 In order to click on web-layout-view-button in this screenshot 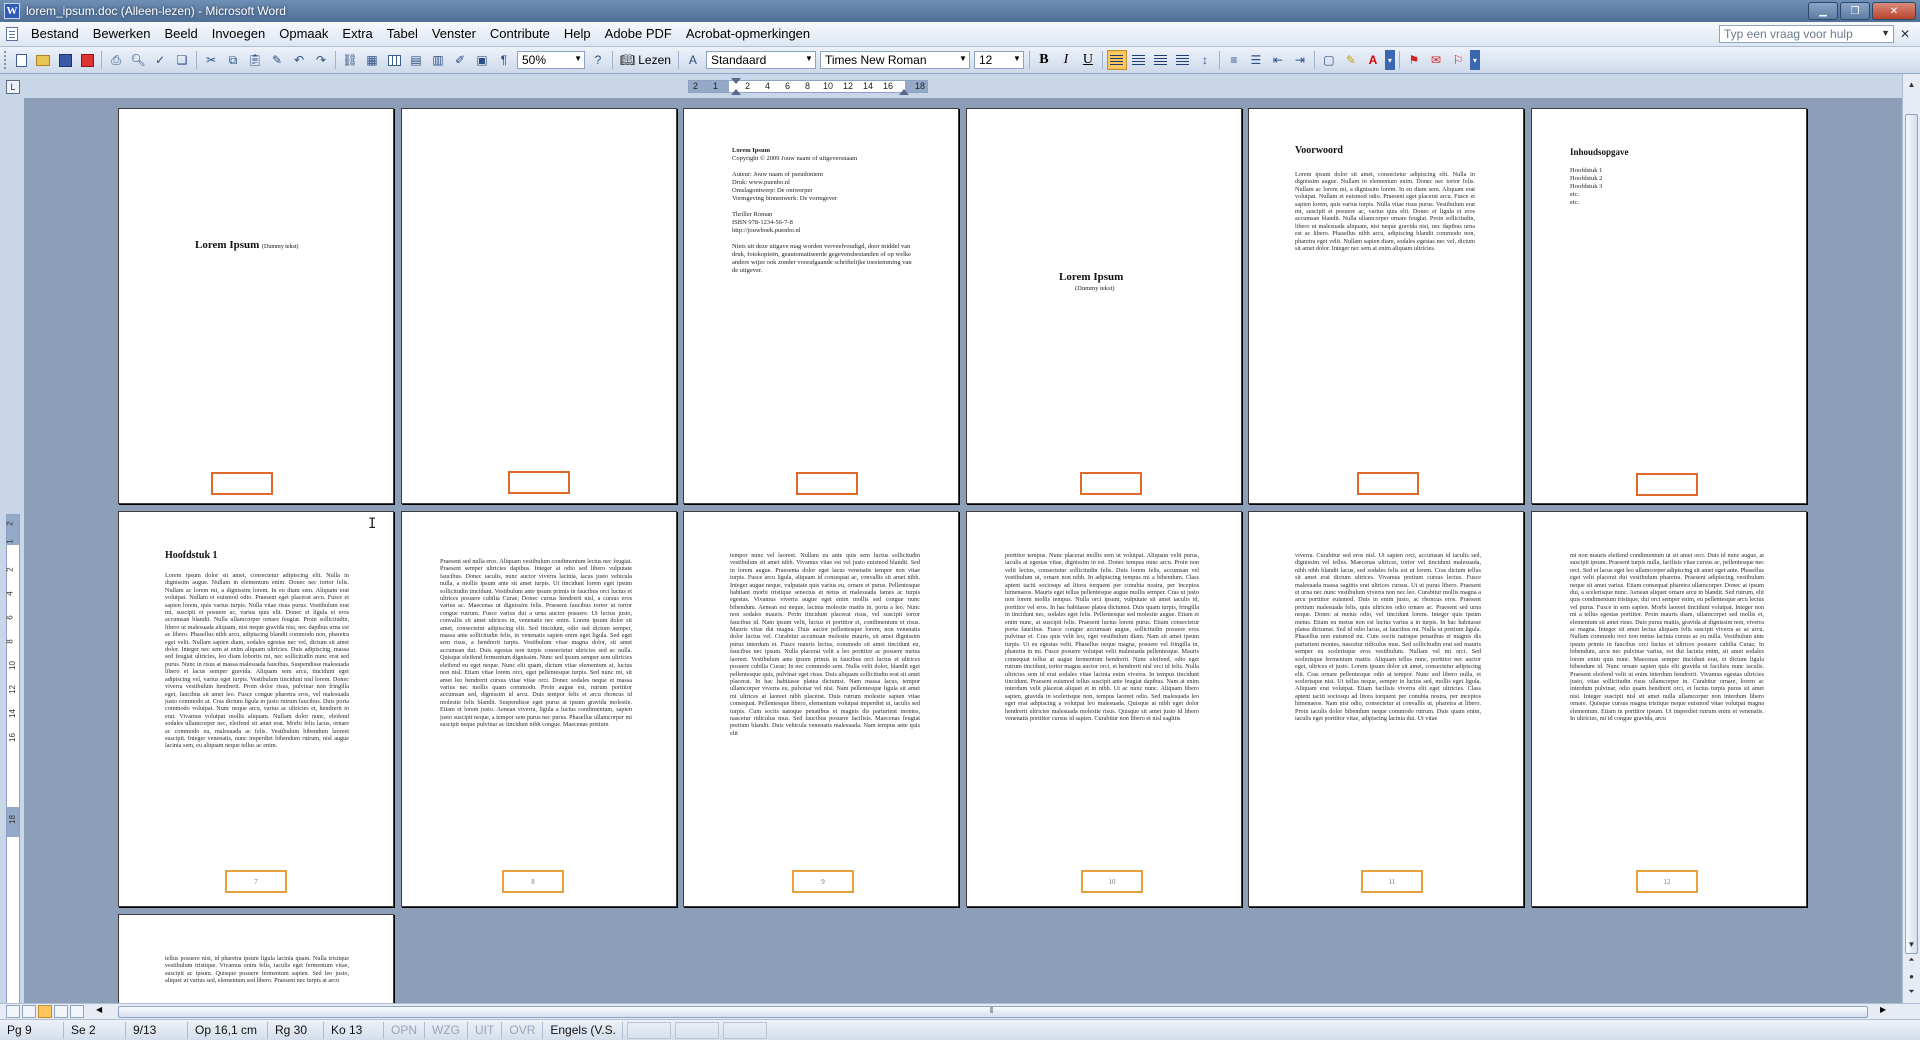, I will do `click(29, 1011)`.